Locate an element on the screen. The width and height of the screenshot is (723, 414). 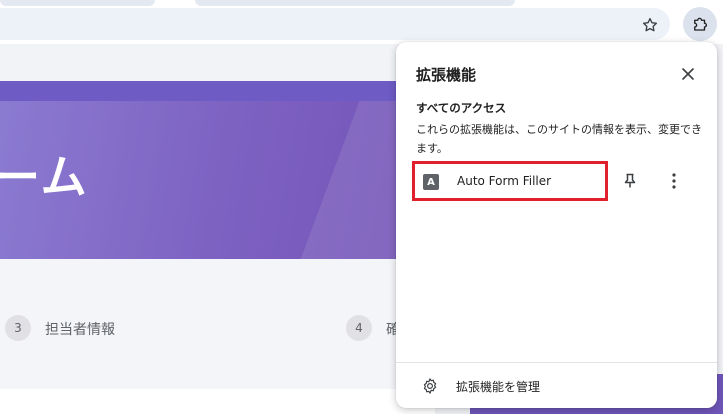
popup-title: 拡張機能 is located at coordinates (446, 75).